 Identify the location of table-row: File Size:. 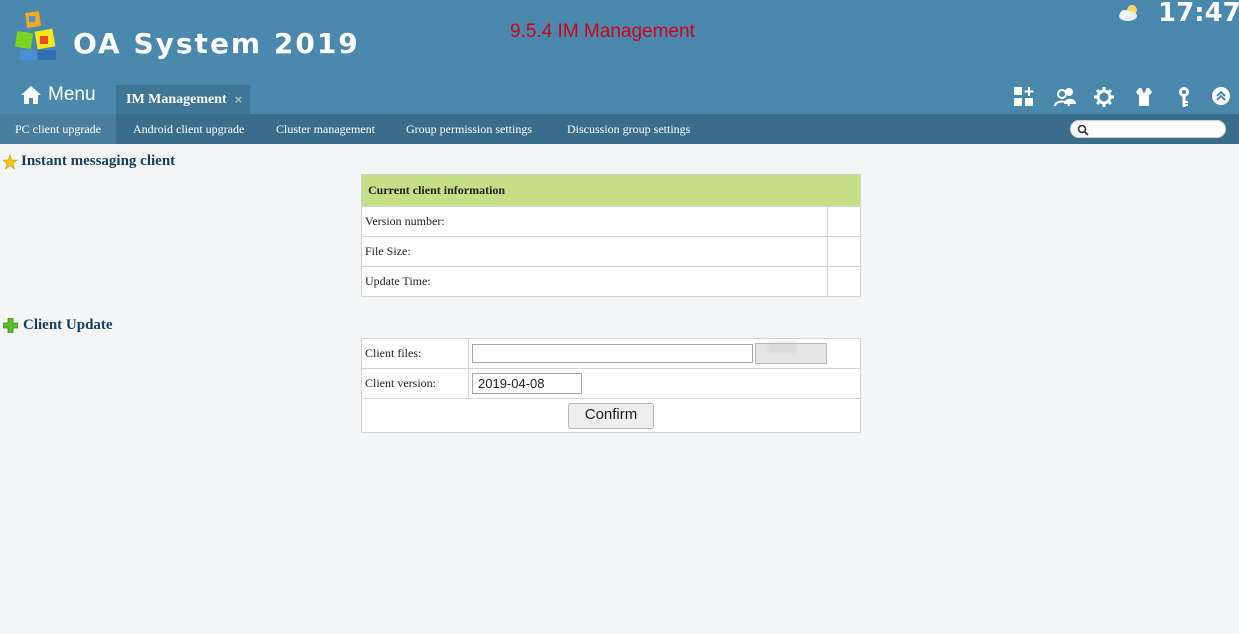
(611, 251).